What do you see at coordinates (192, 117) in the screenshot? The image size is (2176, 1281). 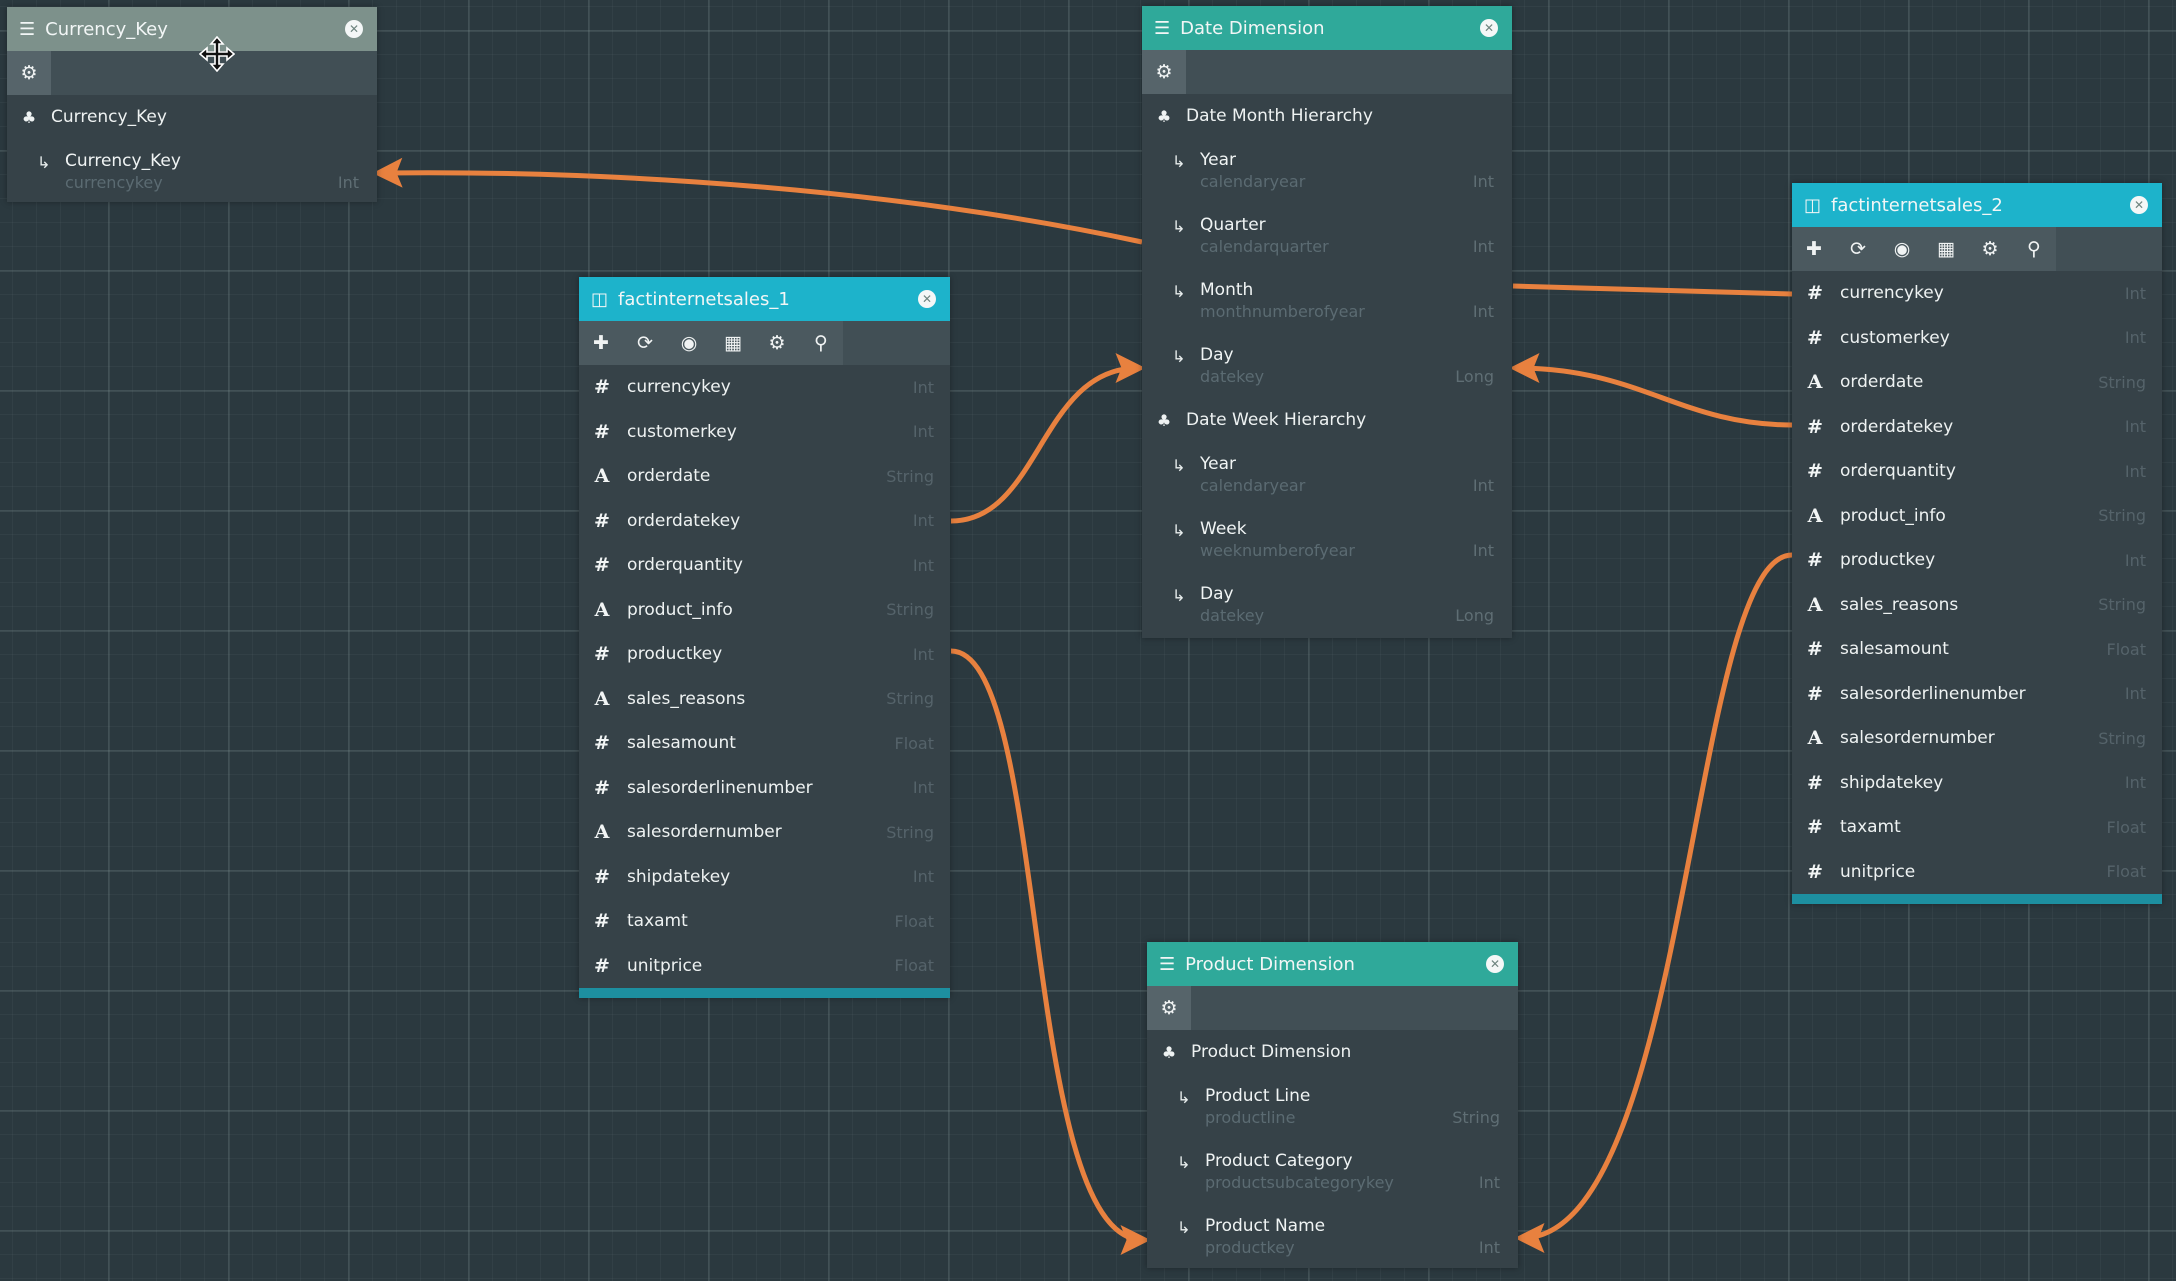 I see `hierarchy-header: ♣ Currency_Key` at bounding box center [192, 117].